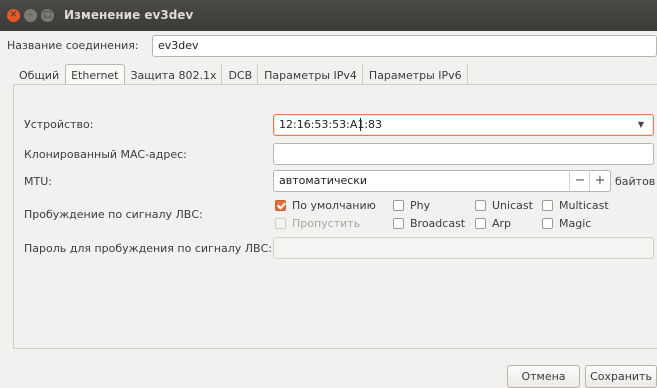 This screenshot has height=388, width=657. I want to click on device-value: 12:16:53:53:A1:83, so click(331, 124).